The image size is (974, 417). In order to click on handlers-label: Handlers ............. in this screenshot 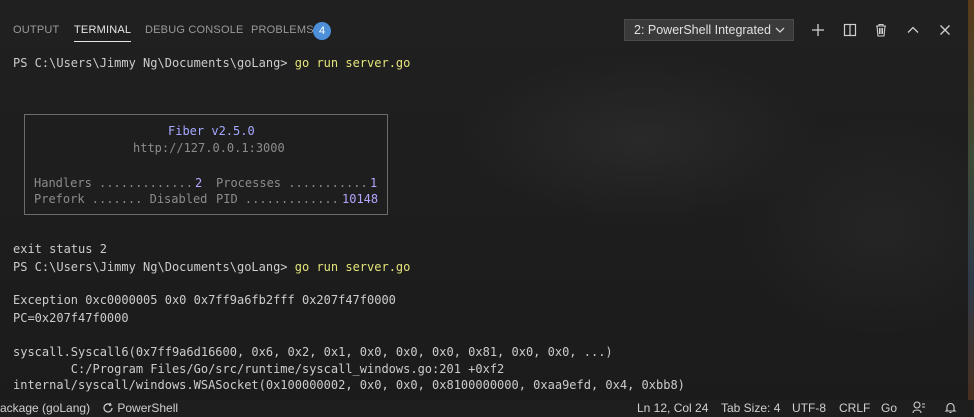, I will do `click(113, 183)`.